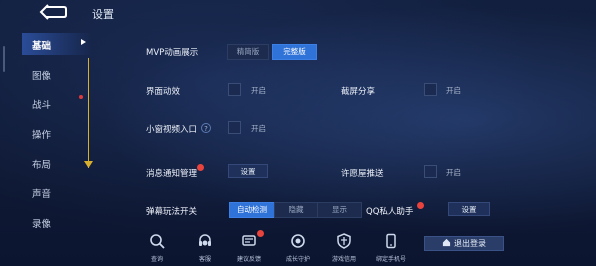  I want to click on customer-service-icon, so click(205, 240).